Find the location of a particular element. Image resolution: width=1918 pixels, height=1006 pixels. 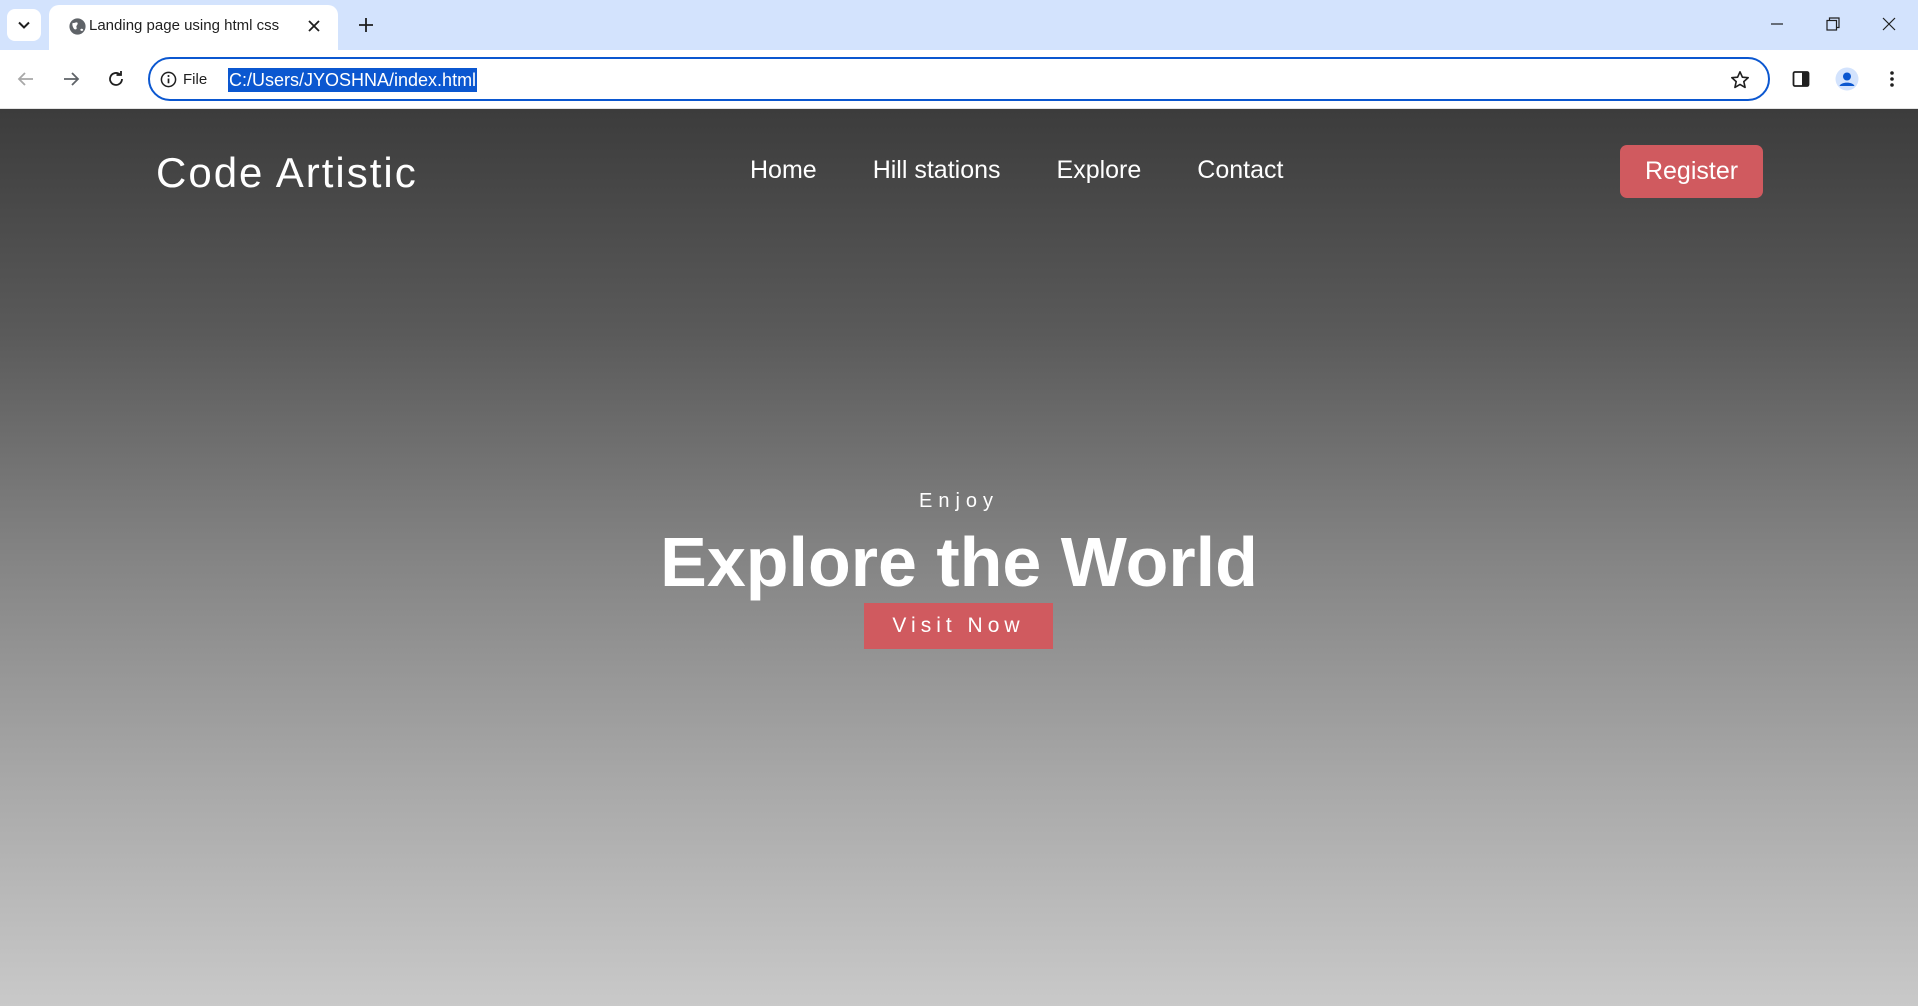

scheme-label: File is located at coordinates (195, 79).